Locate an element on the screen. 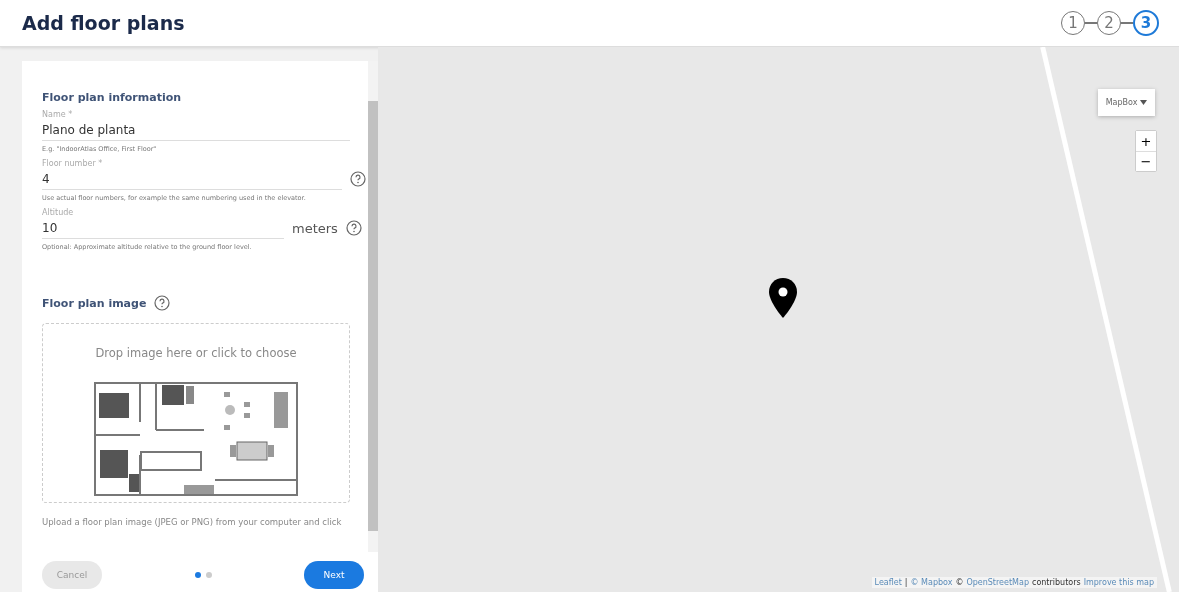 The height and width of the screenshot is (592, 1179). drop-text: Drop image here or click to choose is located at coordinates (196, 353).